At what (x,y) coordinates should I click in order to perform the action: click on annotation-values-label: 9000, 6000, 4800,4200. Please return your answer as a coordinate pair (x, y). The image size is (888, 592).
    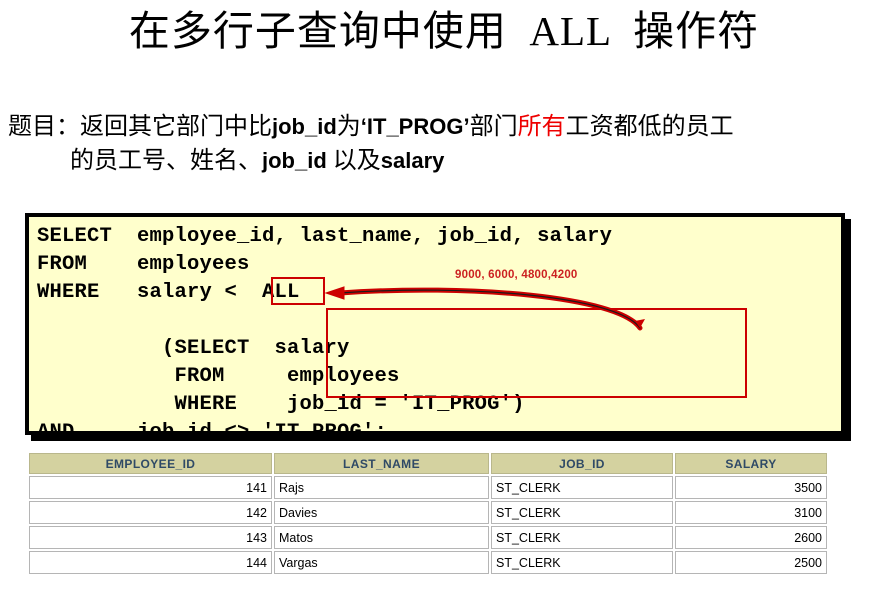
    Looking at the image, I should click on (516, 275).